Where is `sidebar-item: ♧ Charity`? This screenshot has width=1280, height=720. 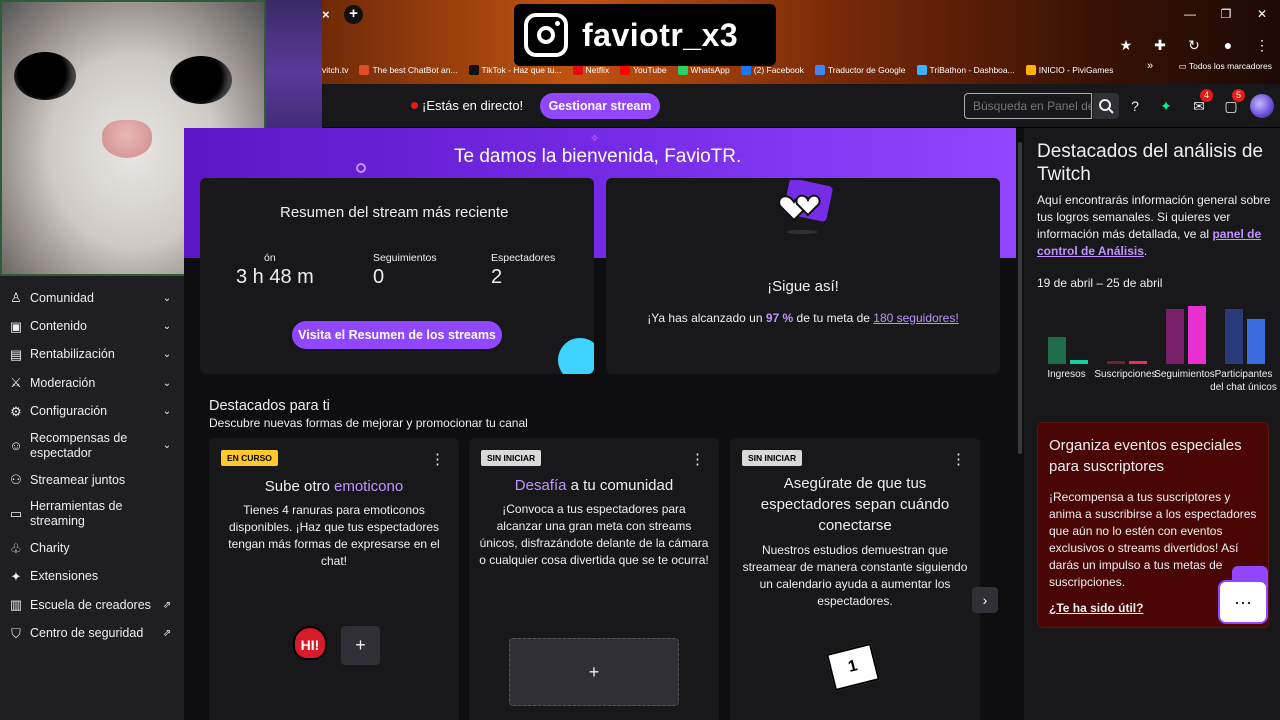 sidebar-item: ♧ Charity is located at coordinates (92, 548).